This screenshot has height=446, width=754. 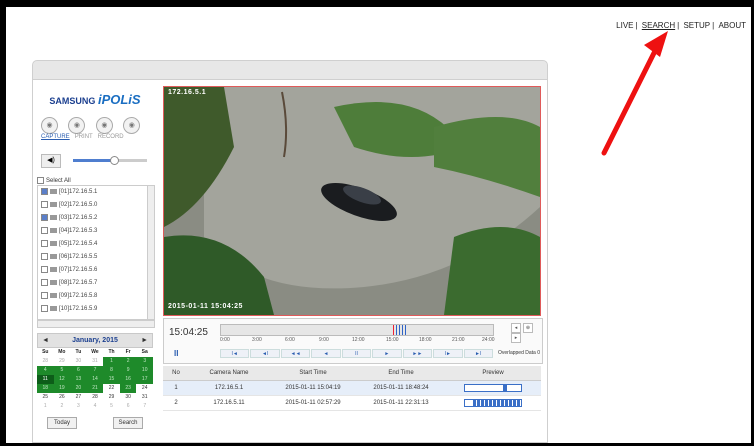 I want to click on horizontal-scrollbar, so click(x=96, y=324).